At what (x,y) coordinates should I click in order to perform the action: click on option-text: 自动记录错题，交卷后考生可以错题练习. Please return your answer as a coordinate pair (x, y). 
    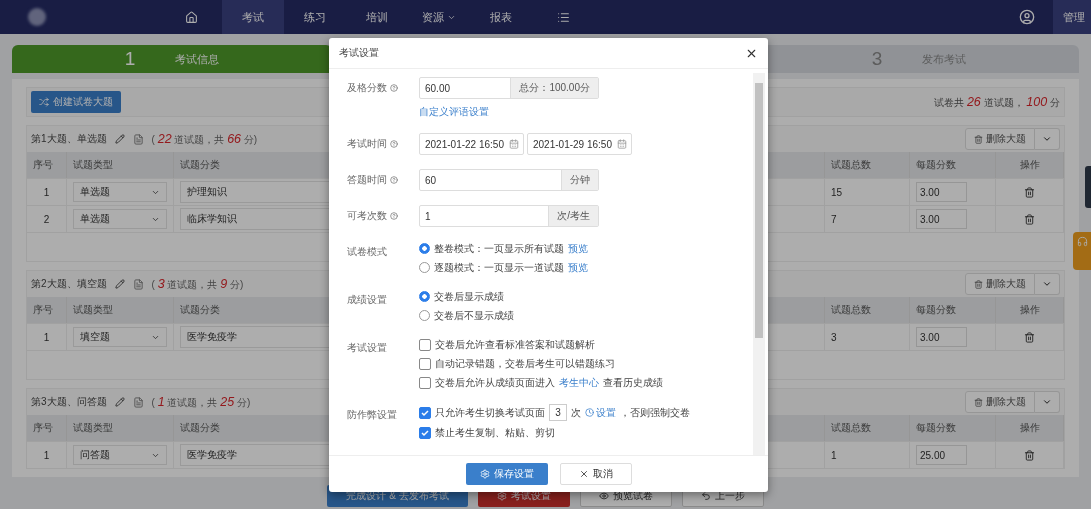
    Looking at the image, I should click on (525, 363).